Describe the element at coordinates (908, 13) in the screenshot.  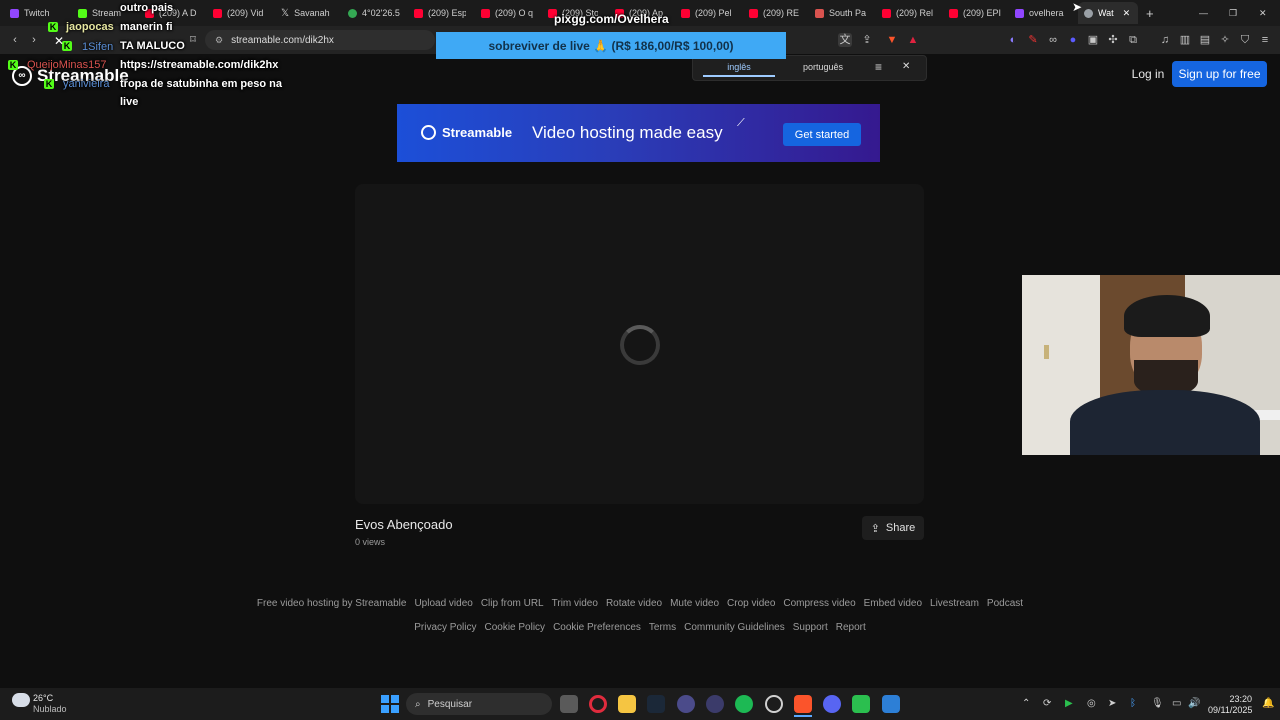
I see `tab-youtube-9: (209) Rel` at that location.